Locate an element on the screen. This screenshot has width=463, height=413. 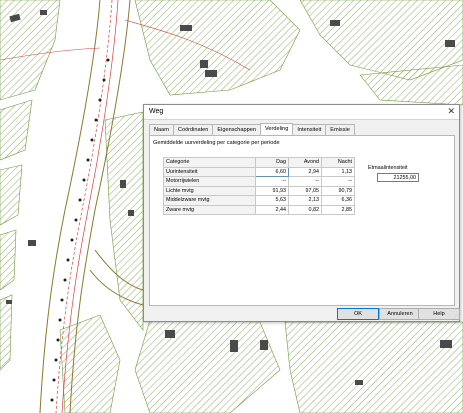
ok-button: OK is located at coordinates (358, 314).